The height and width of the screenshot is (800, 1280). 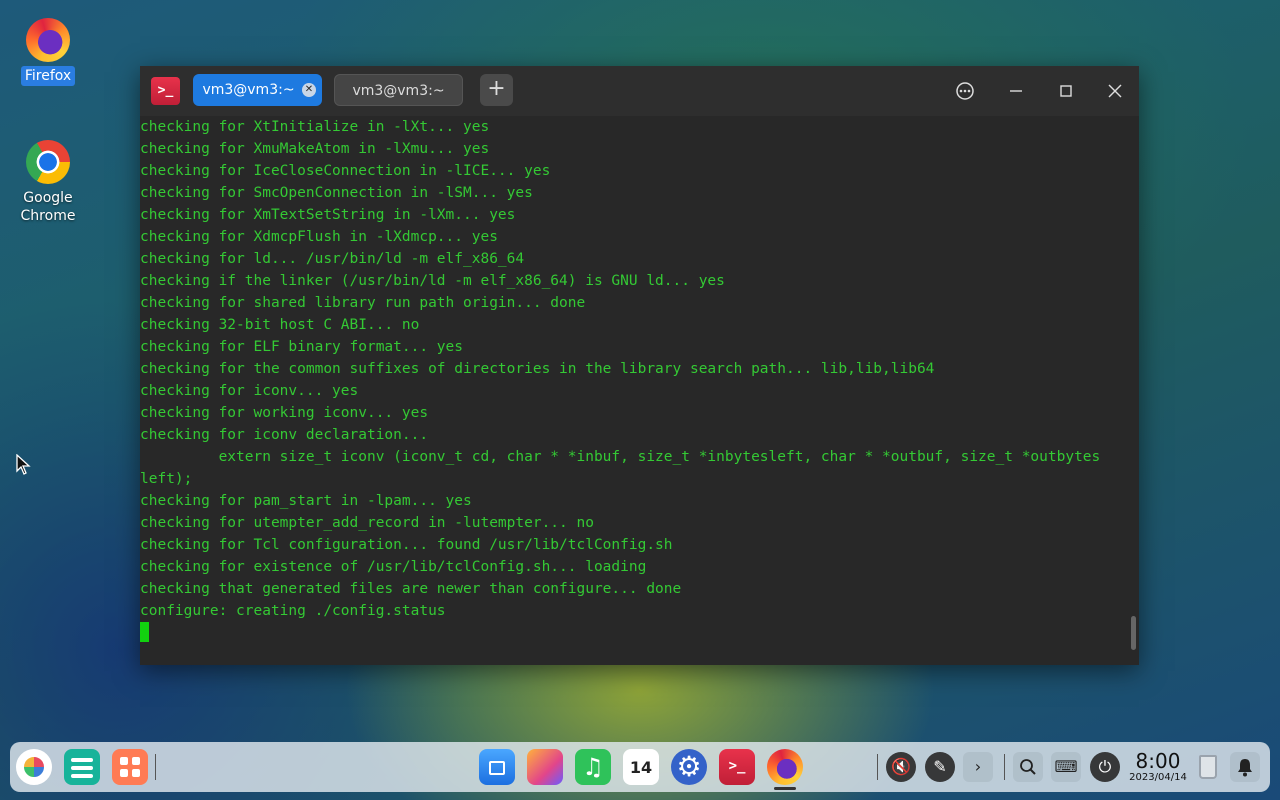 What do you see at coordinates (737, 767) in the screenshot?
I see `terminal-dock-icon: >_` at bounding box center [737, 767].